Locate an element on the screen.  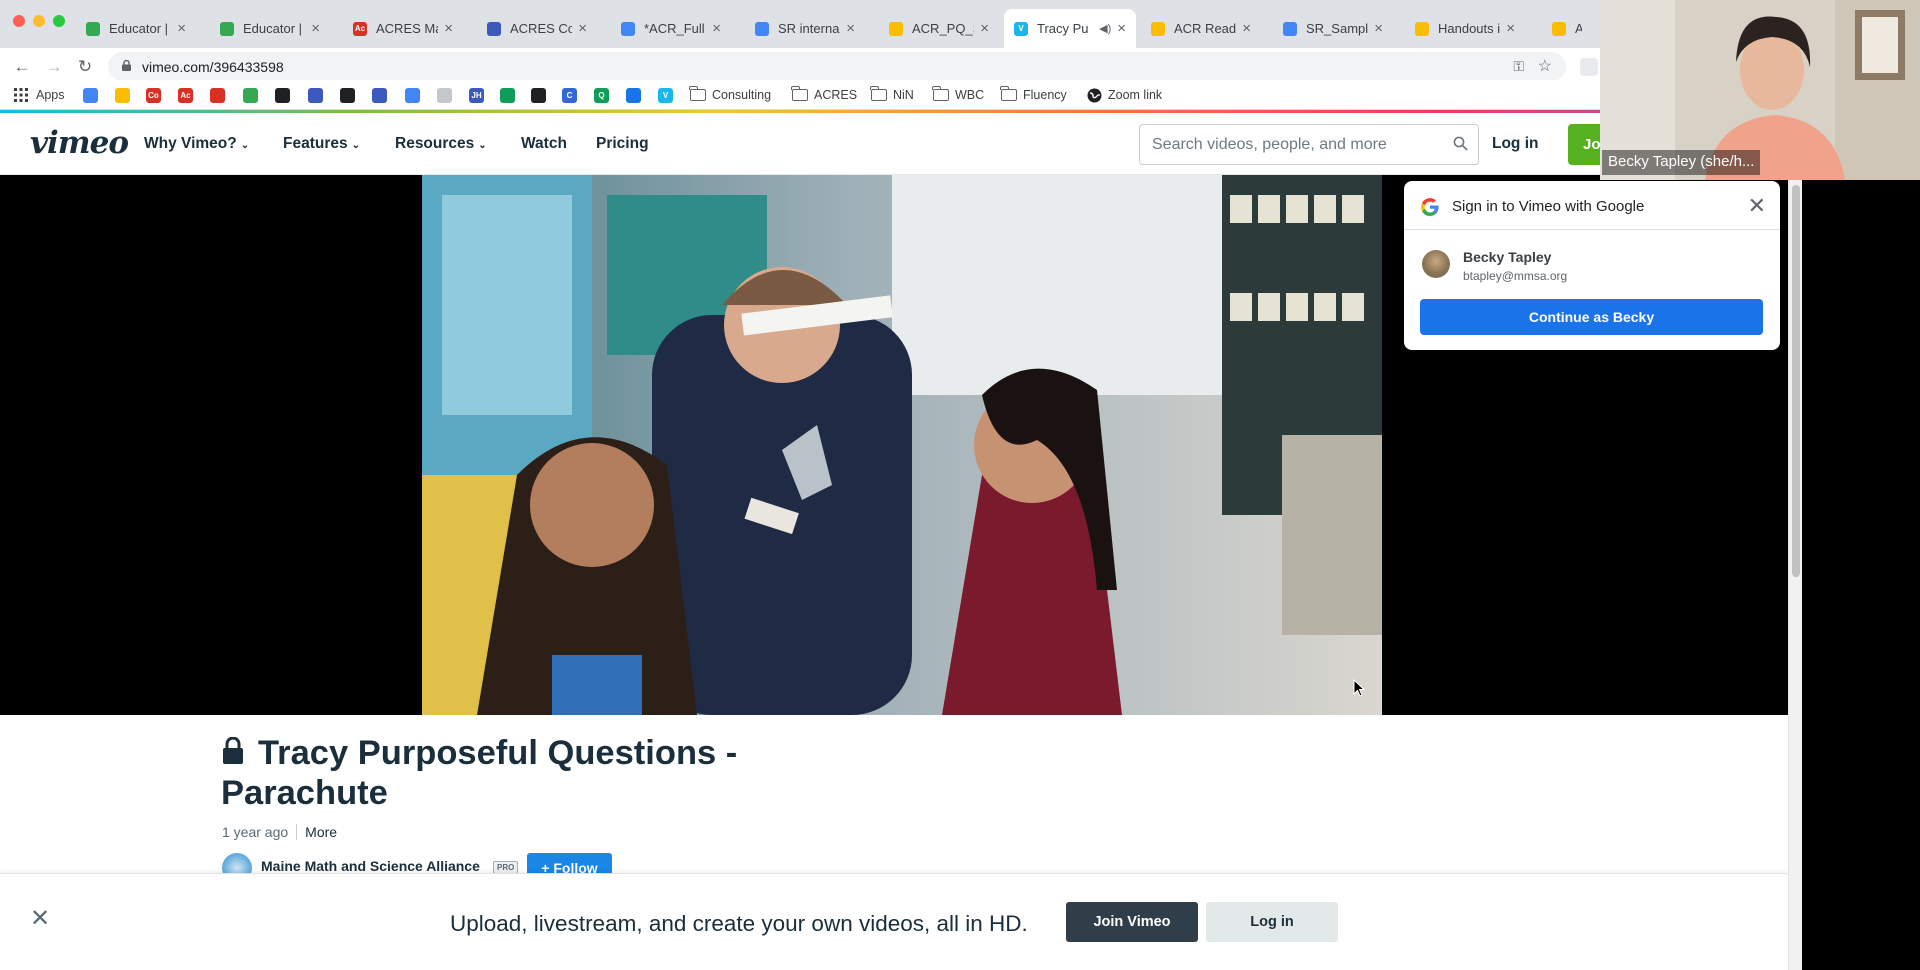
nav-item-label: Pricing is located at coordinates (622, 143).